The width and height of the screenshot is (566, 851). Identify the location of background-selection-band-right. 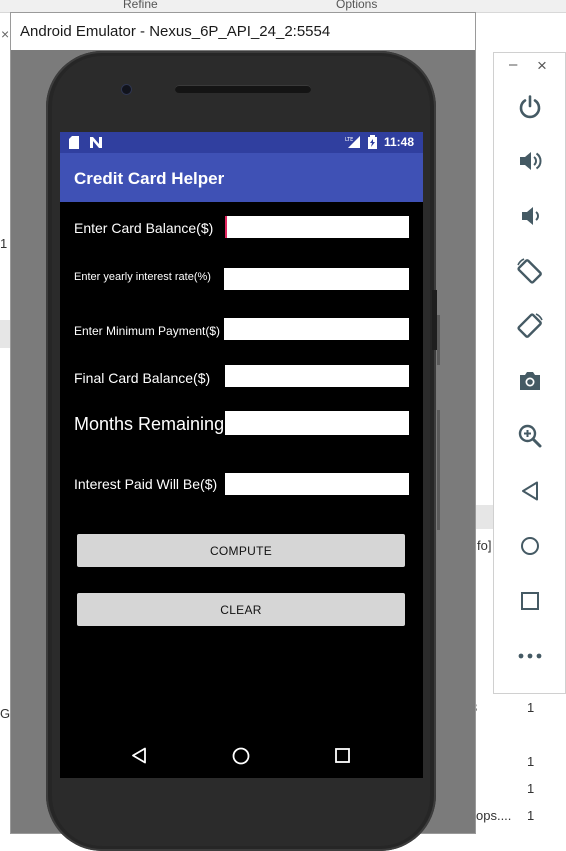
(484, 517).